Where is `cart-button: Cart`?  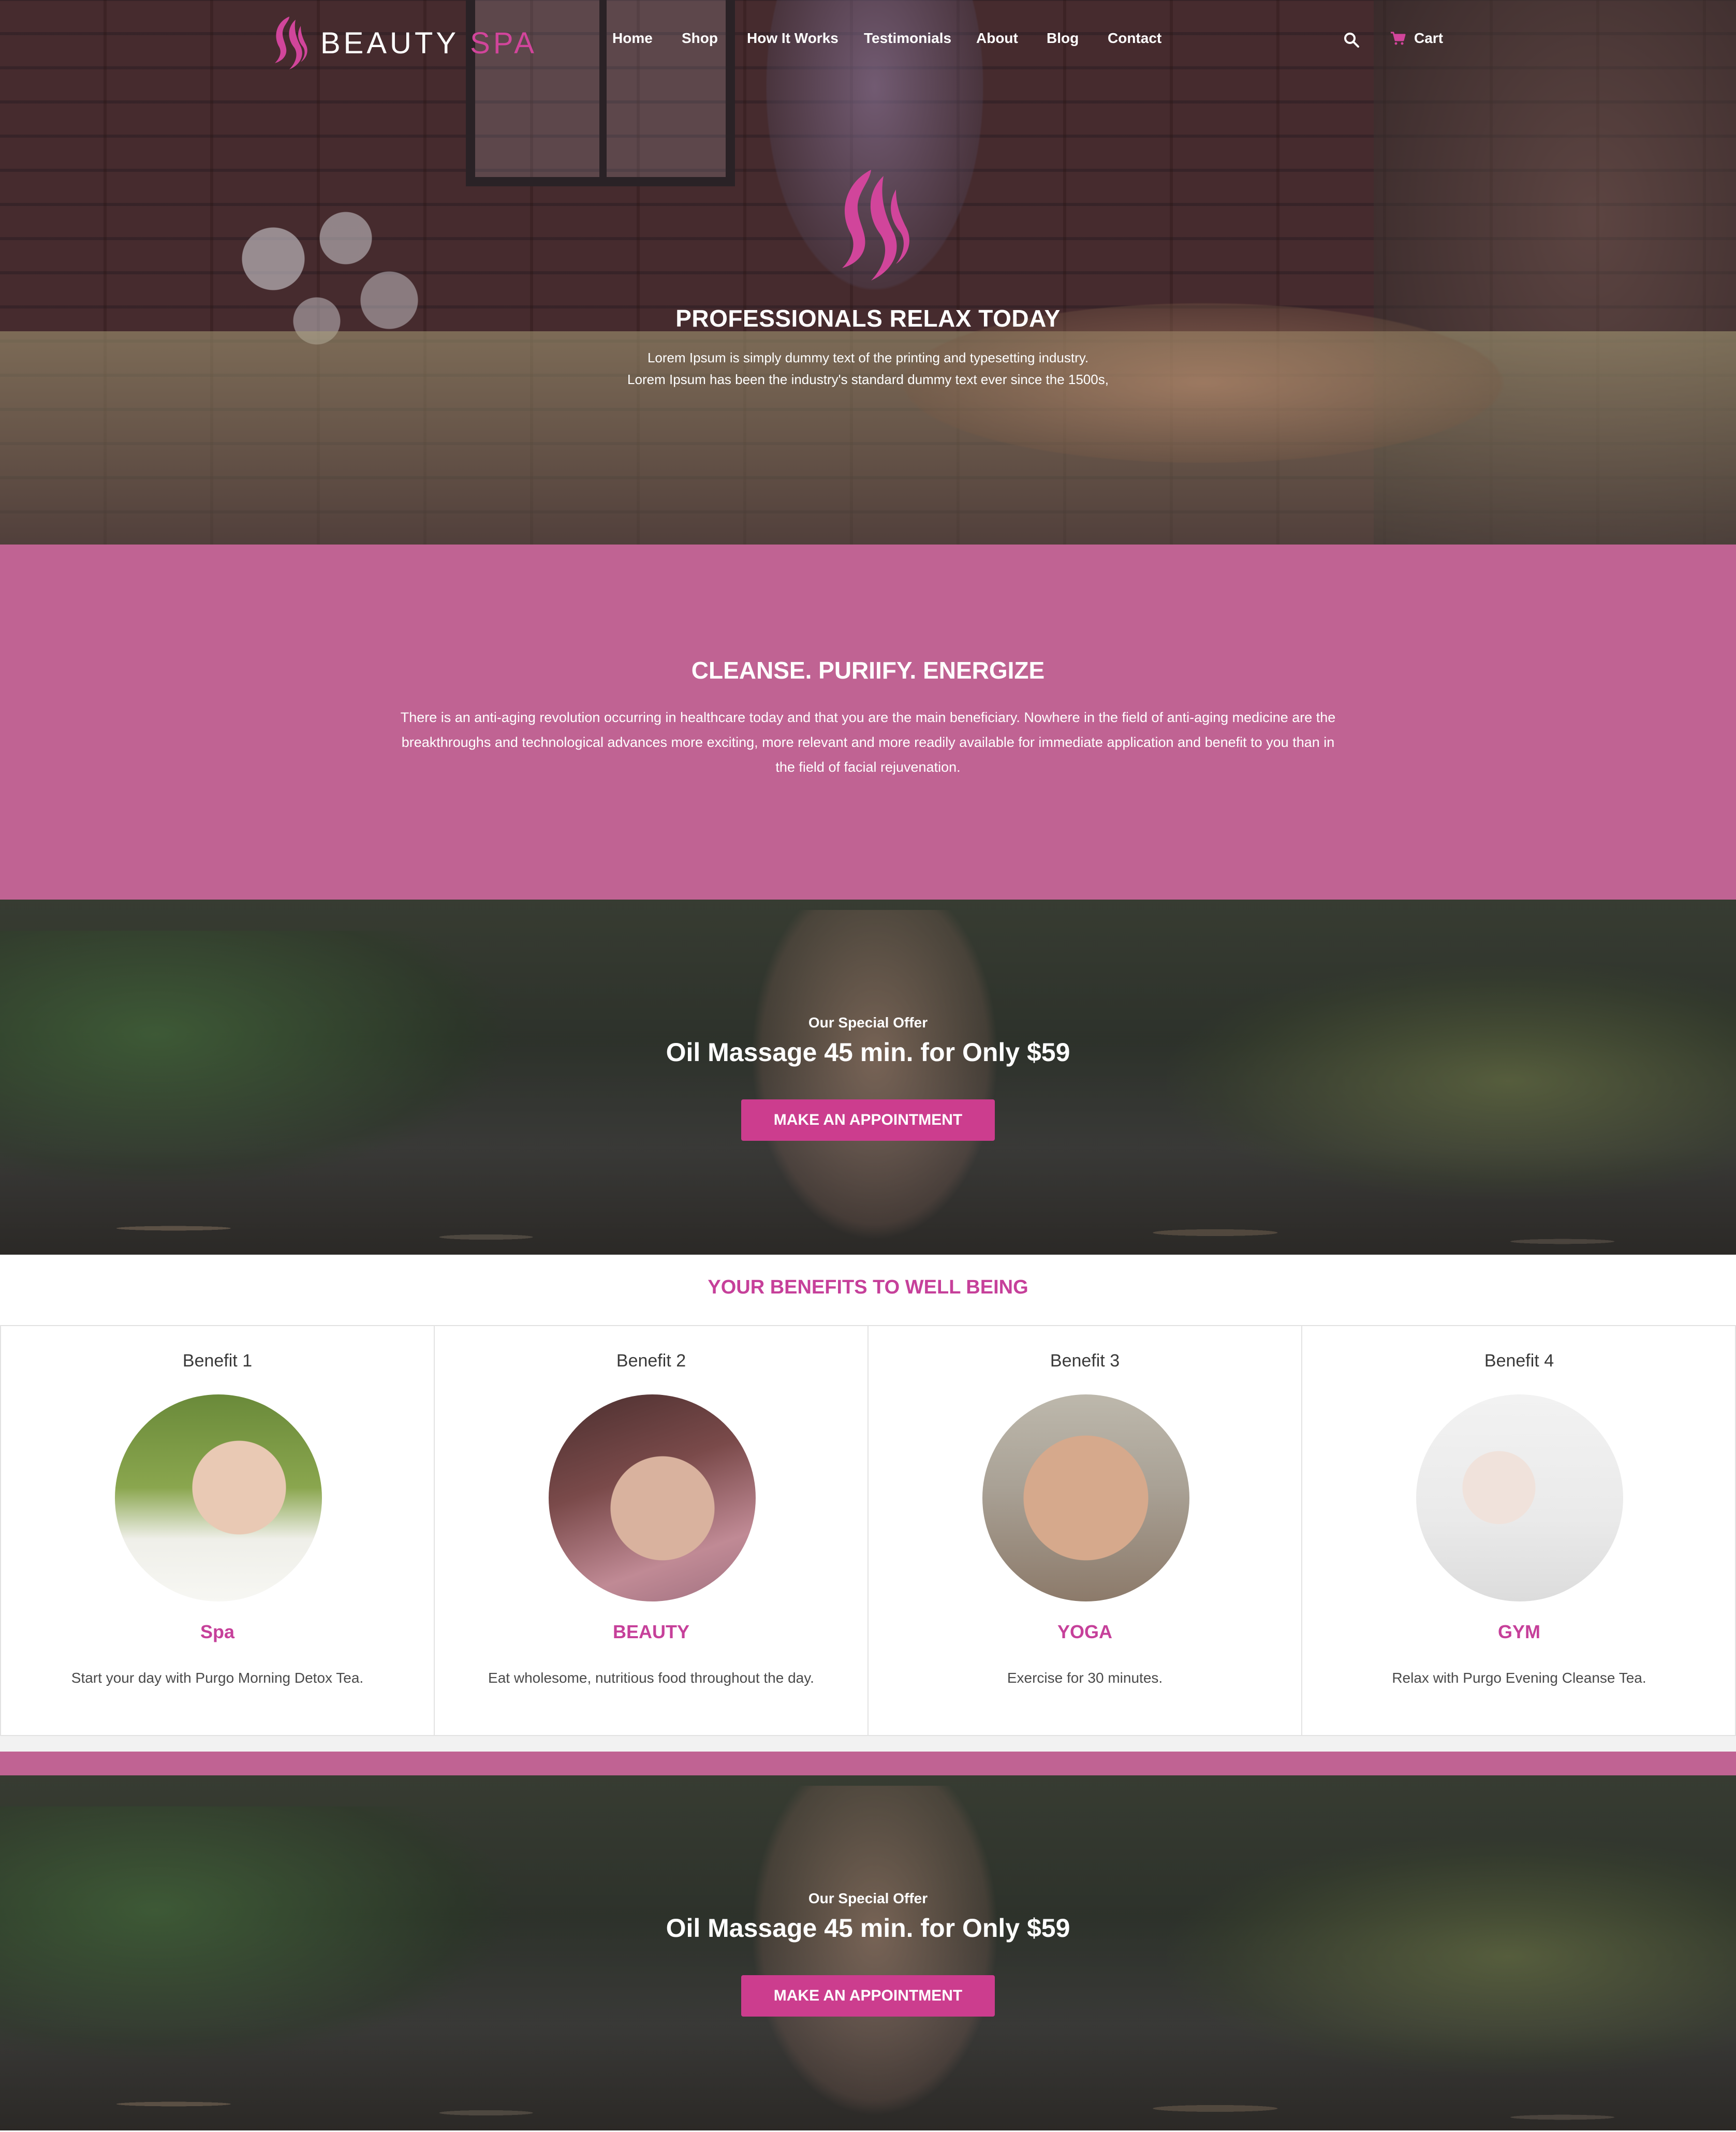
cart-button: Cart is located at coordinates (1417, 39).